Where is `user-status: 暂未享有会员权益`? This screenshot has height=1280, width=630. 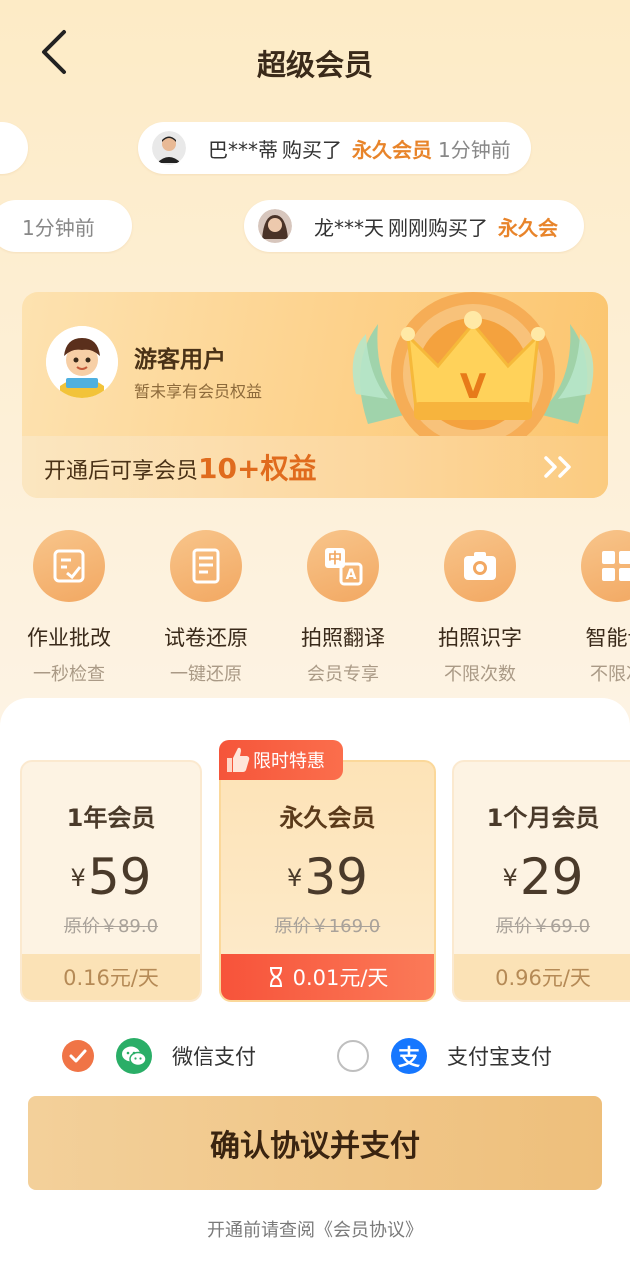 user-status: 暂未享有会员权益 is located at coordinates (198, 391).